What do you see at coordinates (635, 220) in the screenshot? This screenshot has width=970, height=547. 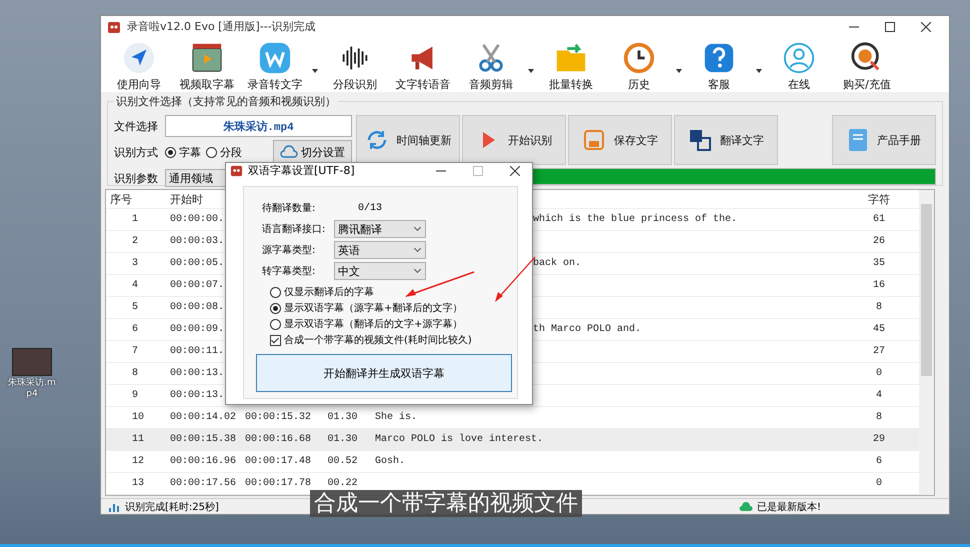 I see `table-cell: which is the blue princess of the.` at bounding box center [635, 220].